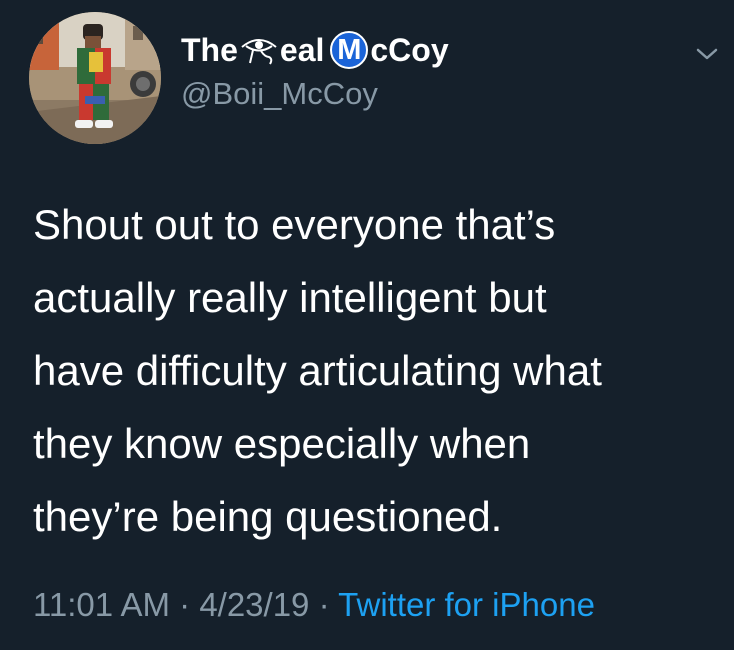 The image size is (734, 650). I want to click on display-name-part: eal, so click(302, 50).